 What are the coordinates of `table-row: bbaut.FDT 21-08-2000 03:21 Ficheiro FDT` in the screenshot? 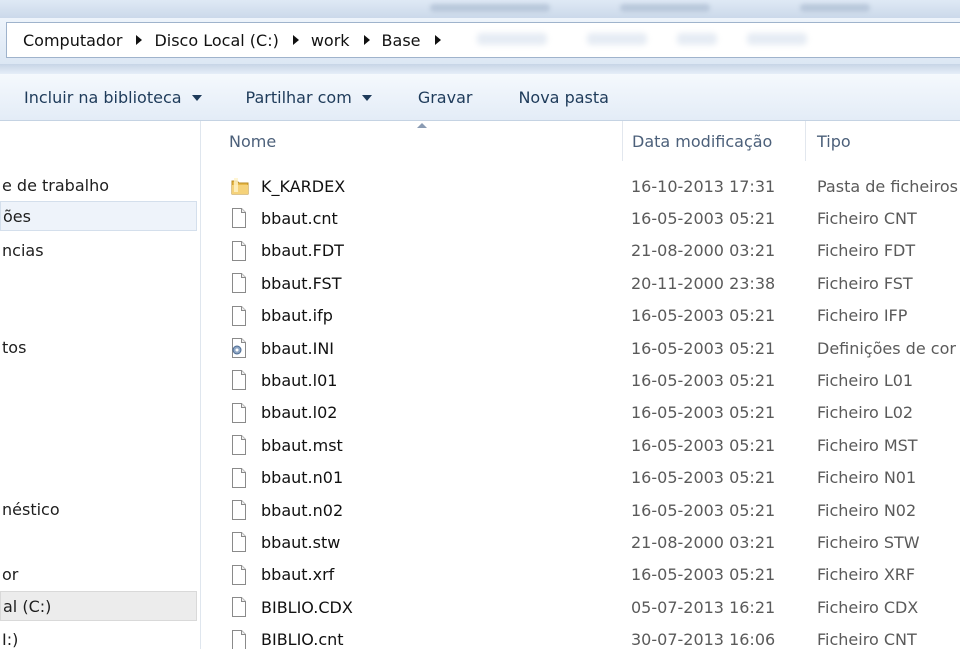 It's located at (580, 251).